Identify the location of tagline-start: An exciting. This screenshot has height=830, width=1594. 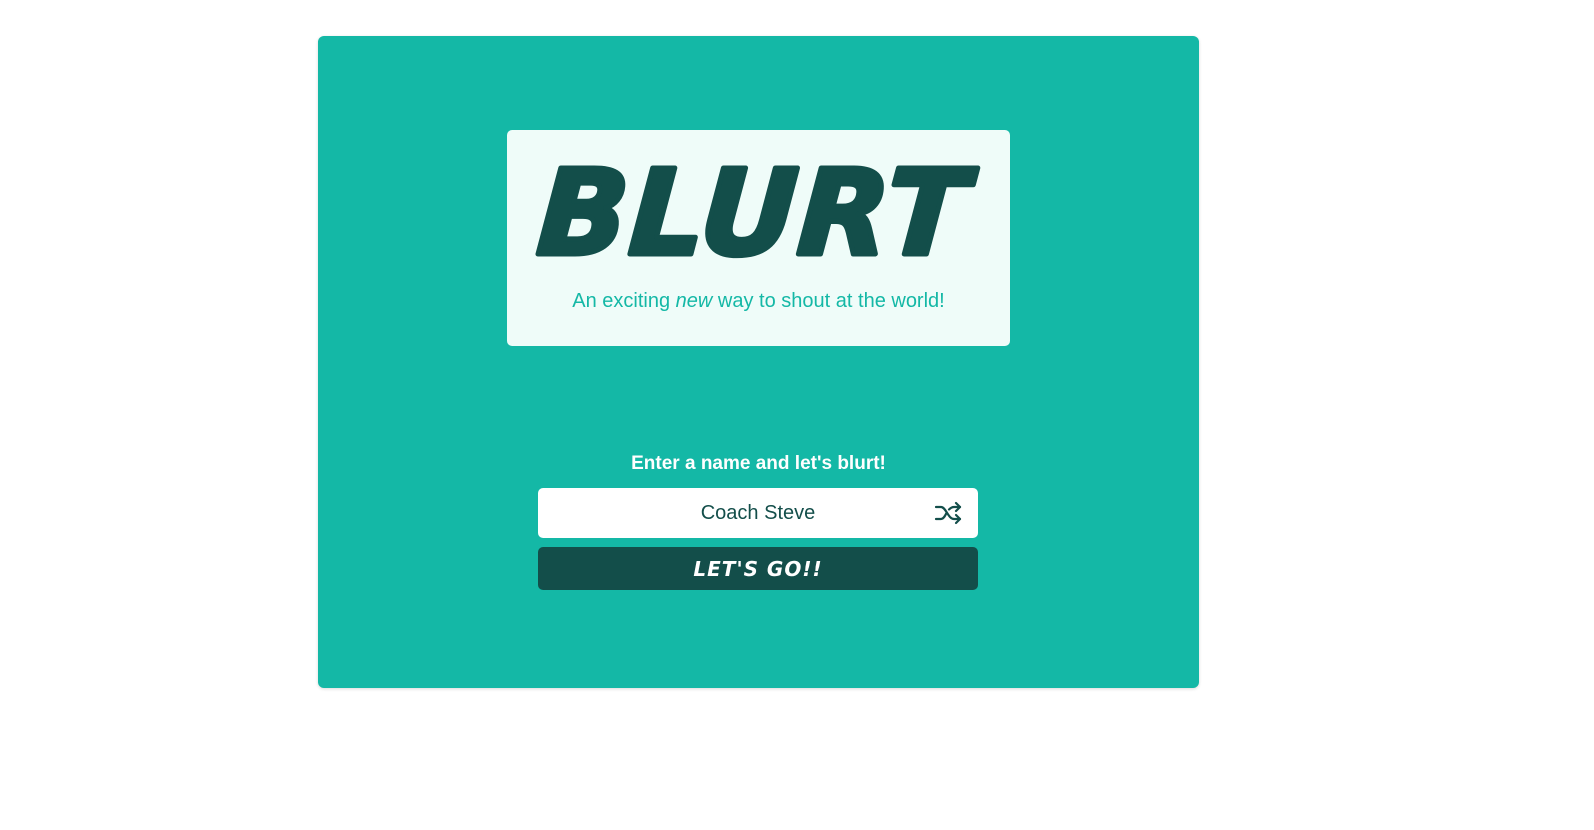
(624, 301).